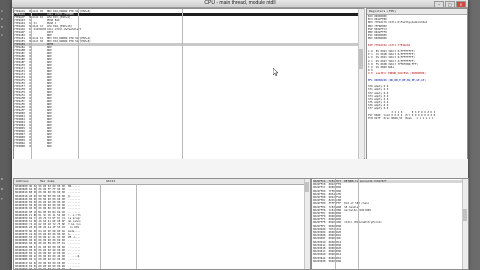 The image size is (480, 270). What do you see at coordinates (474, 135) in the screenshot?
I see `desktop-right-strip` at bounding box center [474, 135].